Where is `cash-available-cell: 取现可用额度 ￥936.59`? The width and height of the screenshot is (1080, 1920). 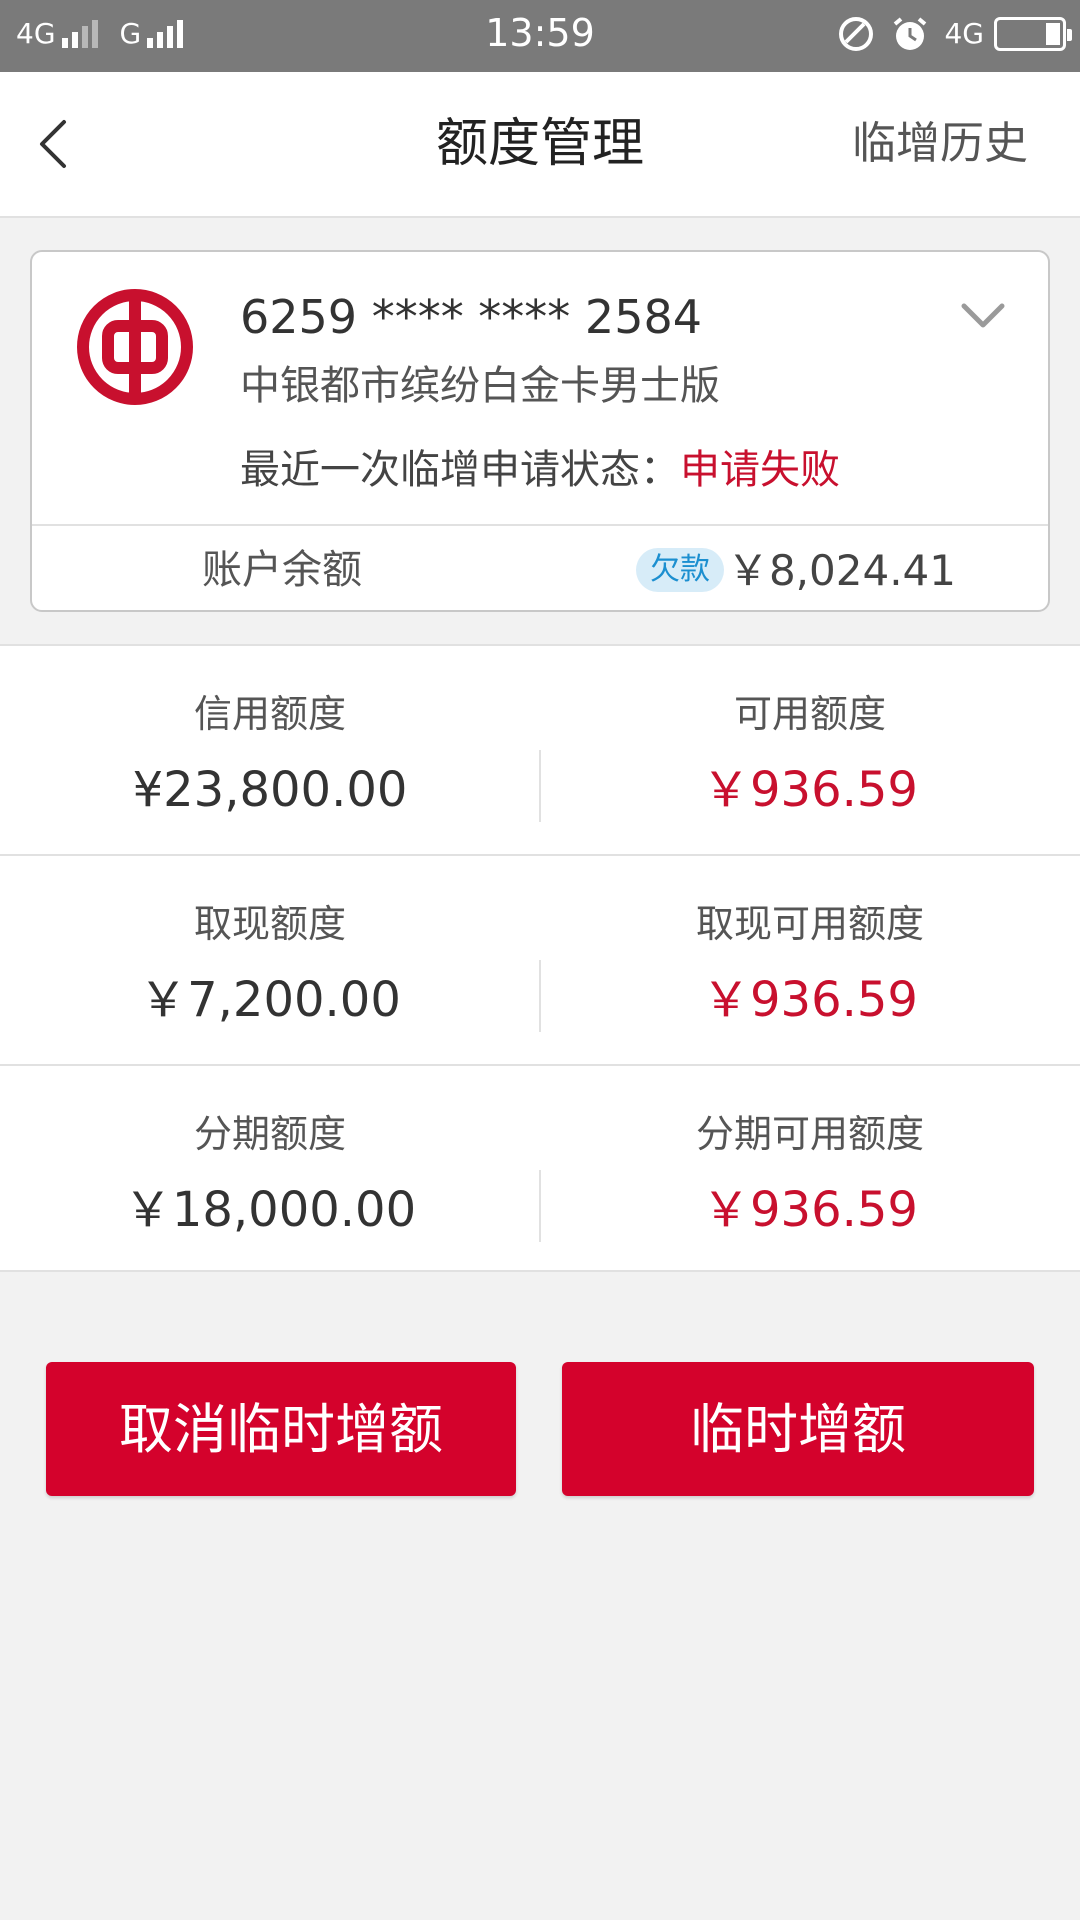
cash-available-cell: 取现可用额度 ￥936.59 is located at coordinates (810, 960).